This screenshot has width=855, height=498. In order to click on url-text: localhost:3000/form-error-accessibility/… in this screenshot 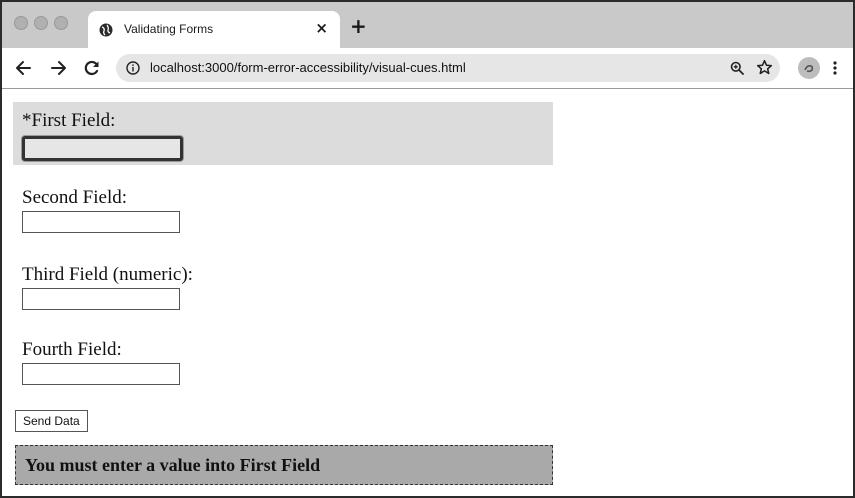, I will do `click(308, 67)`.